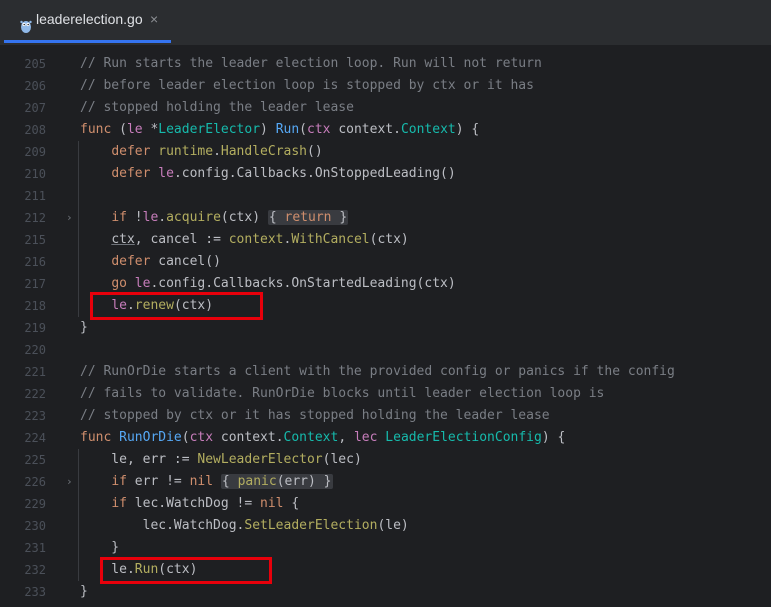  Describe the element at coordinates (26, 26) in the screenshot. I see `gopher-icon` at that location.